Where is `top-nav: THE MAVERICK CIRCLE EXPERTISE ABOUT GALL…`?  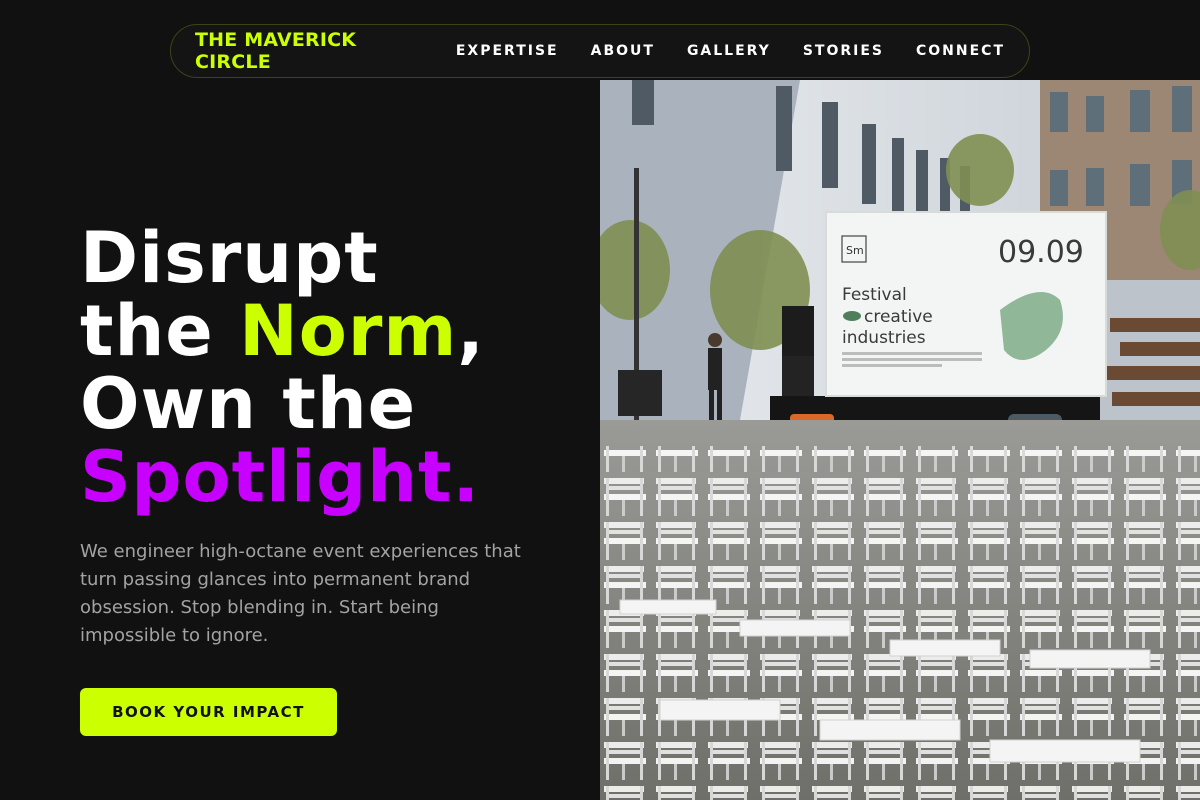 top-nav: THE MAVERICK CIRCLE EXPERTISE ABOUT GALL… is located at coordinates (600, 51).